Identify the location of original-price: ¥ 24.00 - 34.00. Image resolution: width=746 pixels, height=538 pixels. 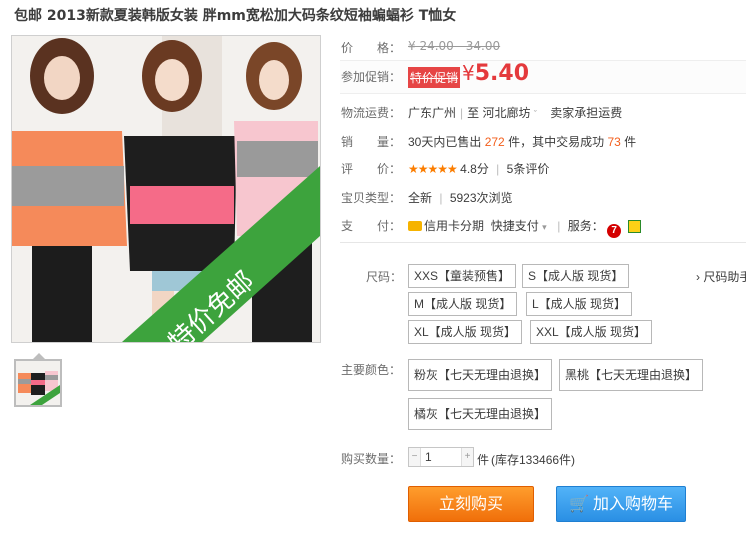
(454, 46).